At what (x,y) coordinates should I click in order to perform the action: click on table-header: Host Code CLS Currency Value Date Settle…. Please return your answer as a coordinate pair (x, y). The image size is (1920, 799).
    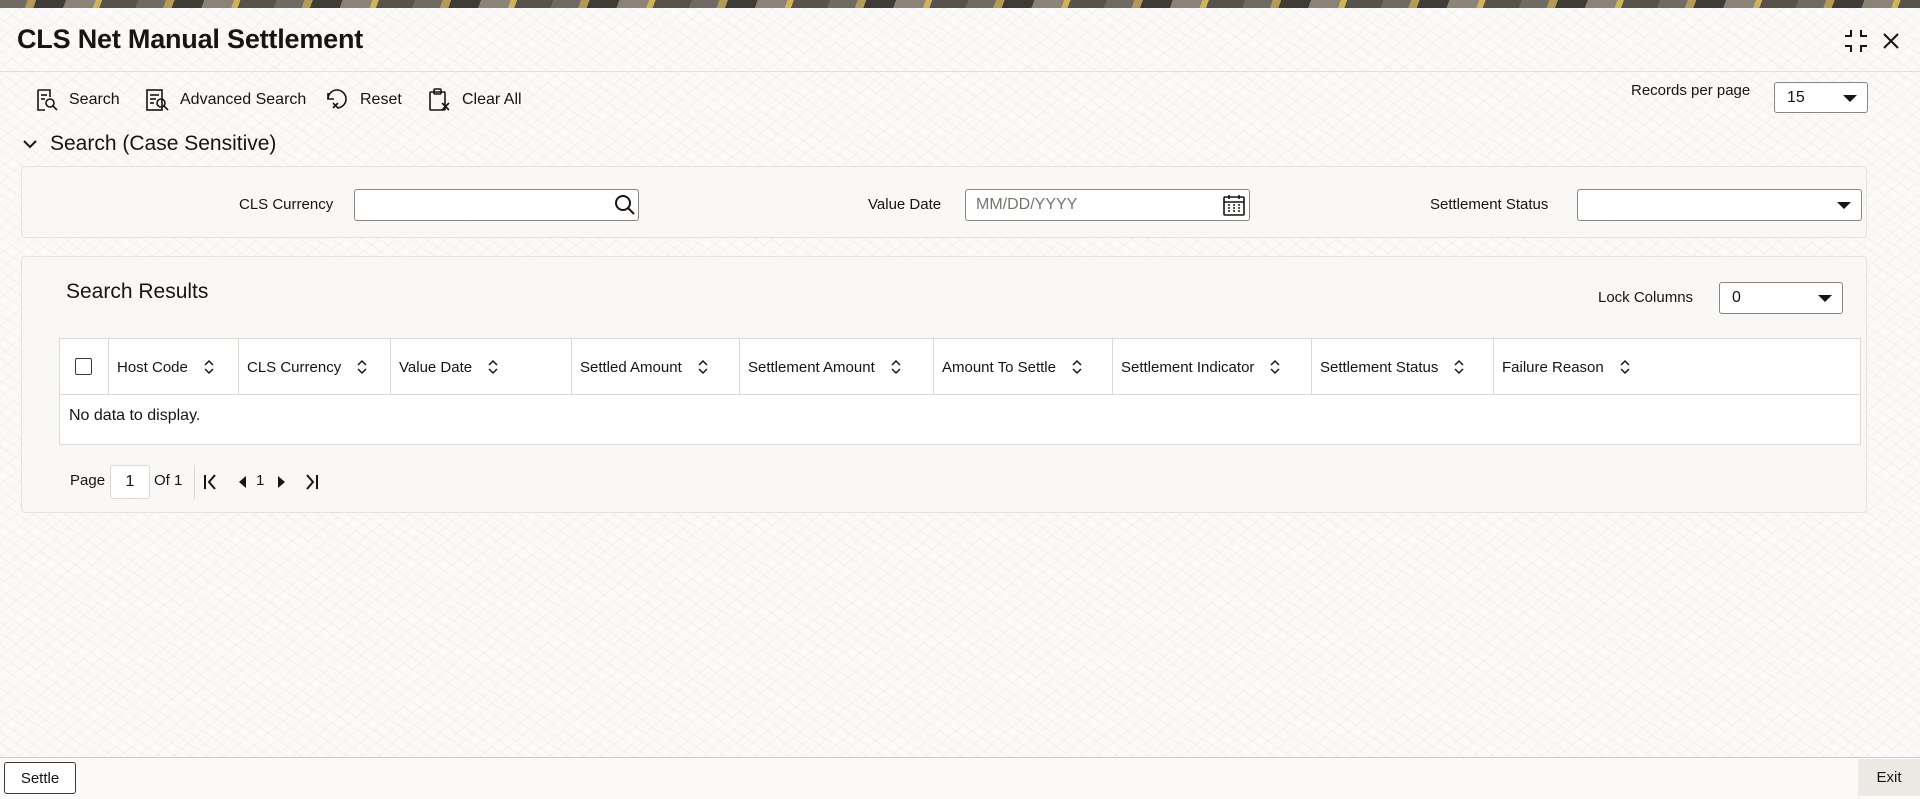
    Looking at the image, I should click on (960, 367).